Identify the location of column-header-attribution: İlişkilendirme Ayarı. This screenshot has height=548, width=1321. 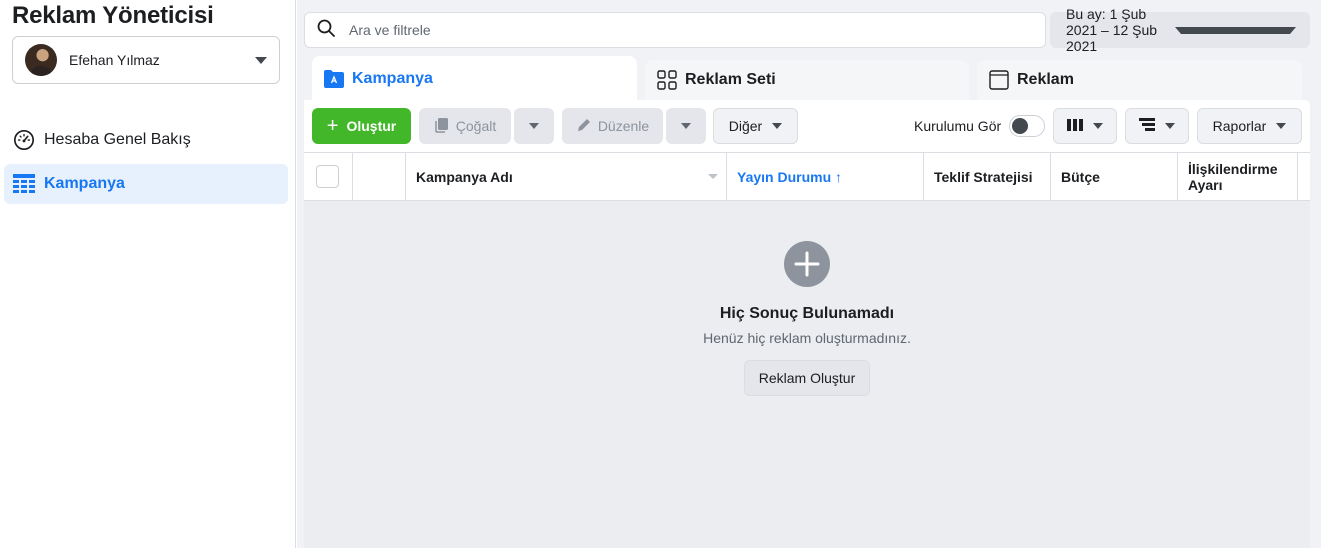
(1238, 176).